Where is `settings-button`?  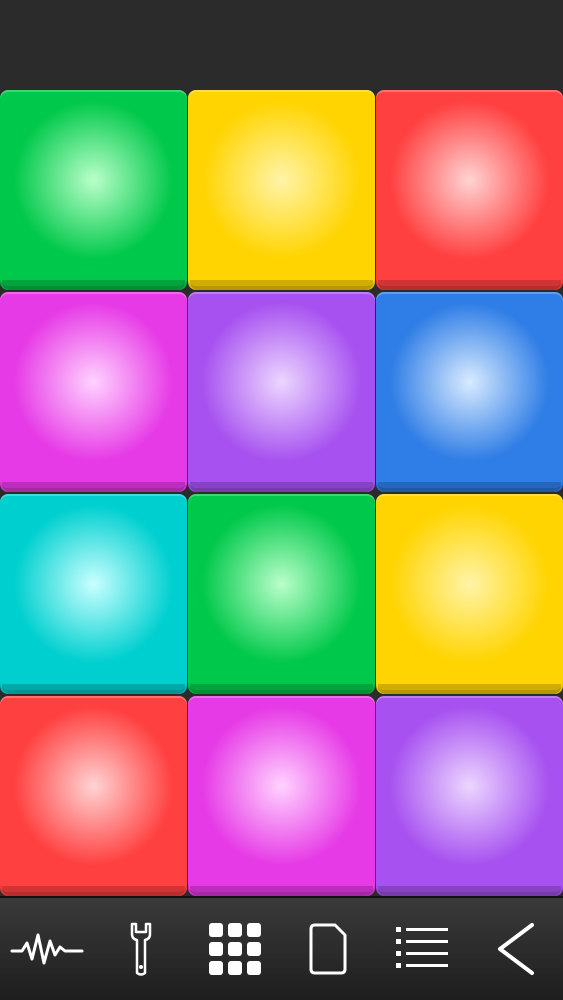 settings-button is located at coordinates (141, 949).